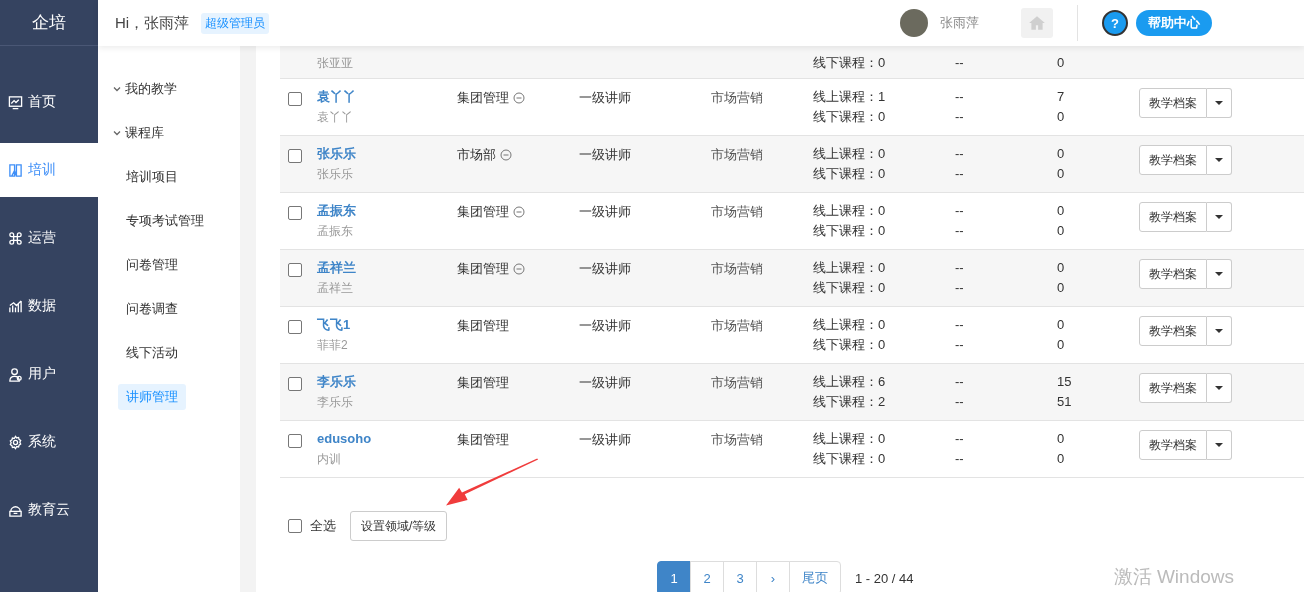  I want to click on teacher-name-link: 孟祥兰, so click(336, 268).